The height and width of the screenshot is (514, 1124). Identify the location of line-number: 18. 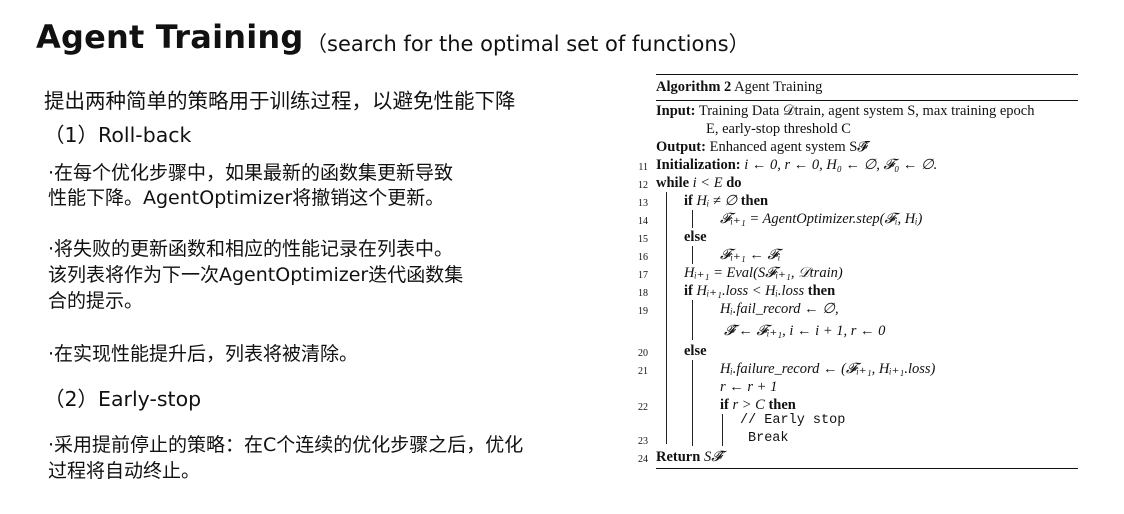
(643, 293).